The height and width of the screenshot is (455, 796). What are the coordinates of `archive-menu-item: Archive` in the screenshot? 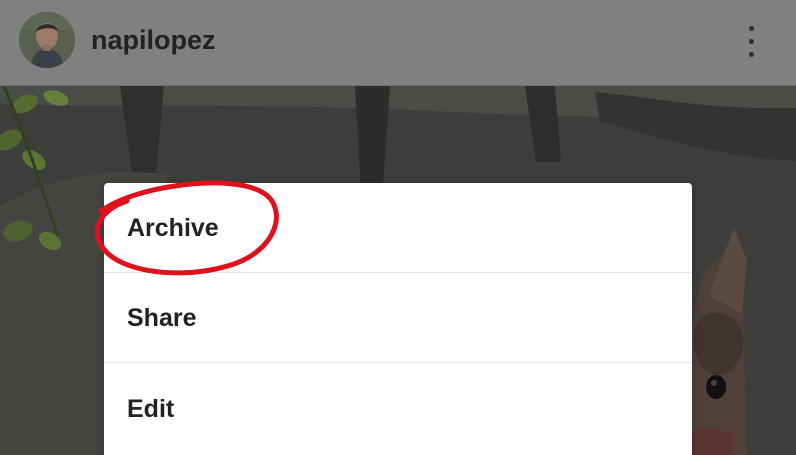 It's located at (398, 228).